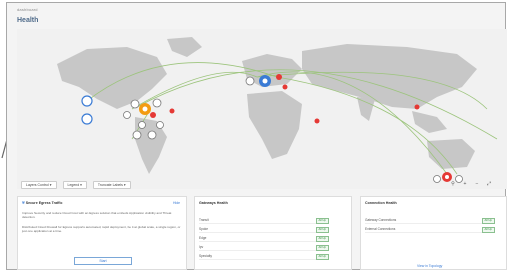 This screenshot has height=278, width=513. I want to click on status-row-ipv: Ipv All Up, so click(264, 247).